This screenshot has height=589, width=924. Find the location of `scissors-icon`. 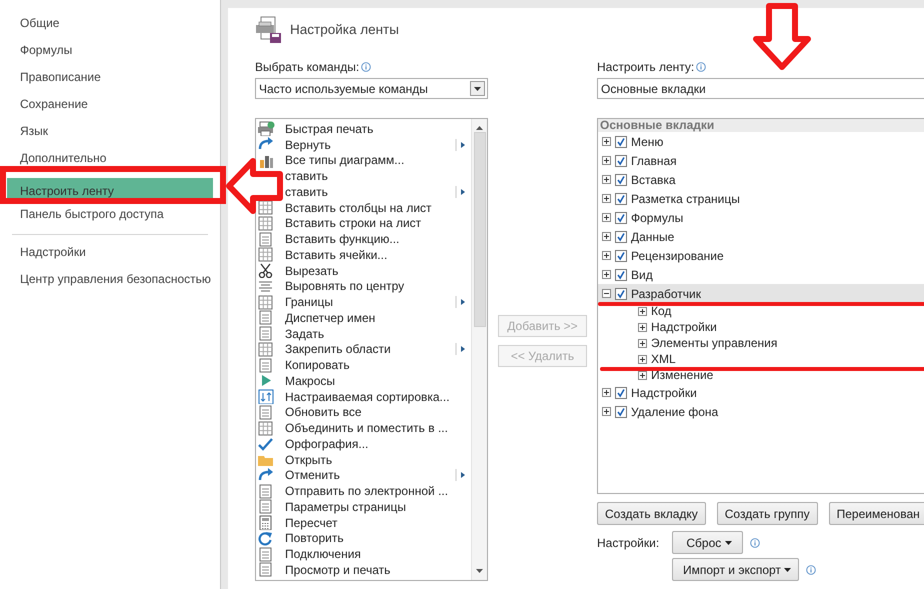

scissors-icon is located at coordinates (266, 270).